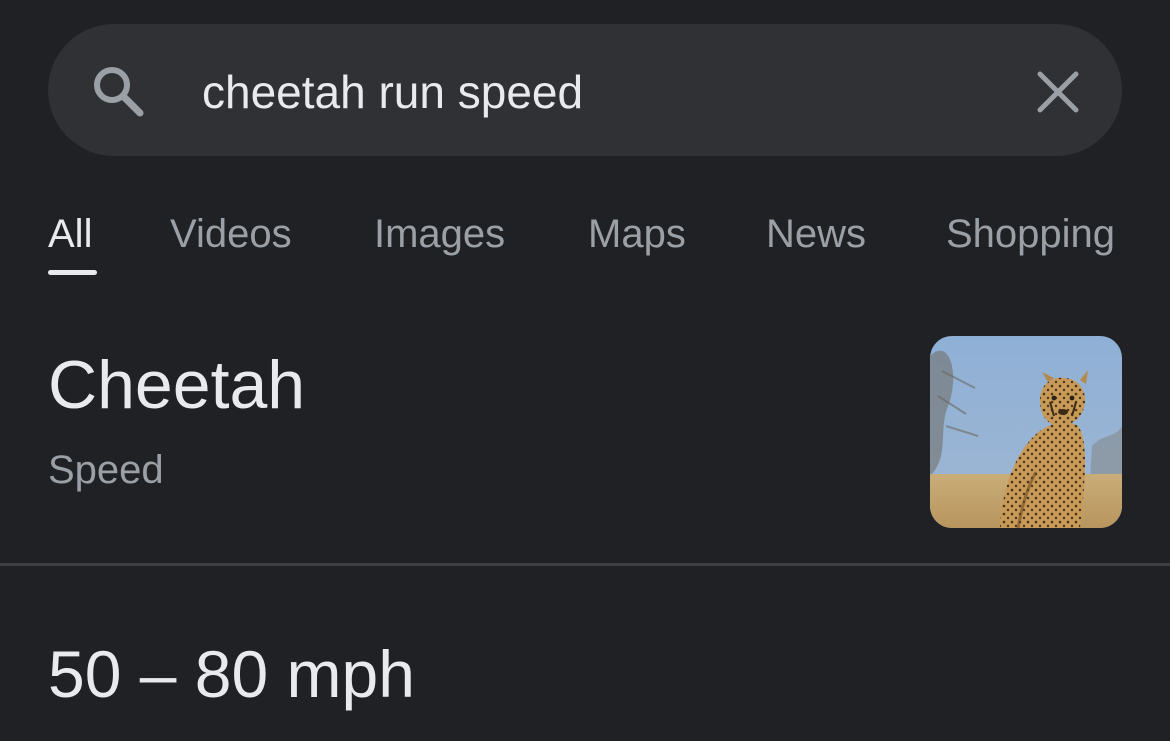  Describe the element at coordinates (231, 674) in the screenshot. I see `speed-answer: 50 – 80 mph` at that location.